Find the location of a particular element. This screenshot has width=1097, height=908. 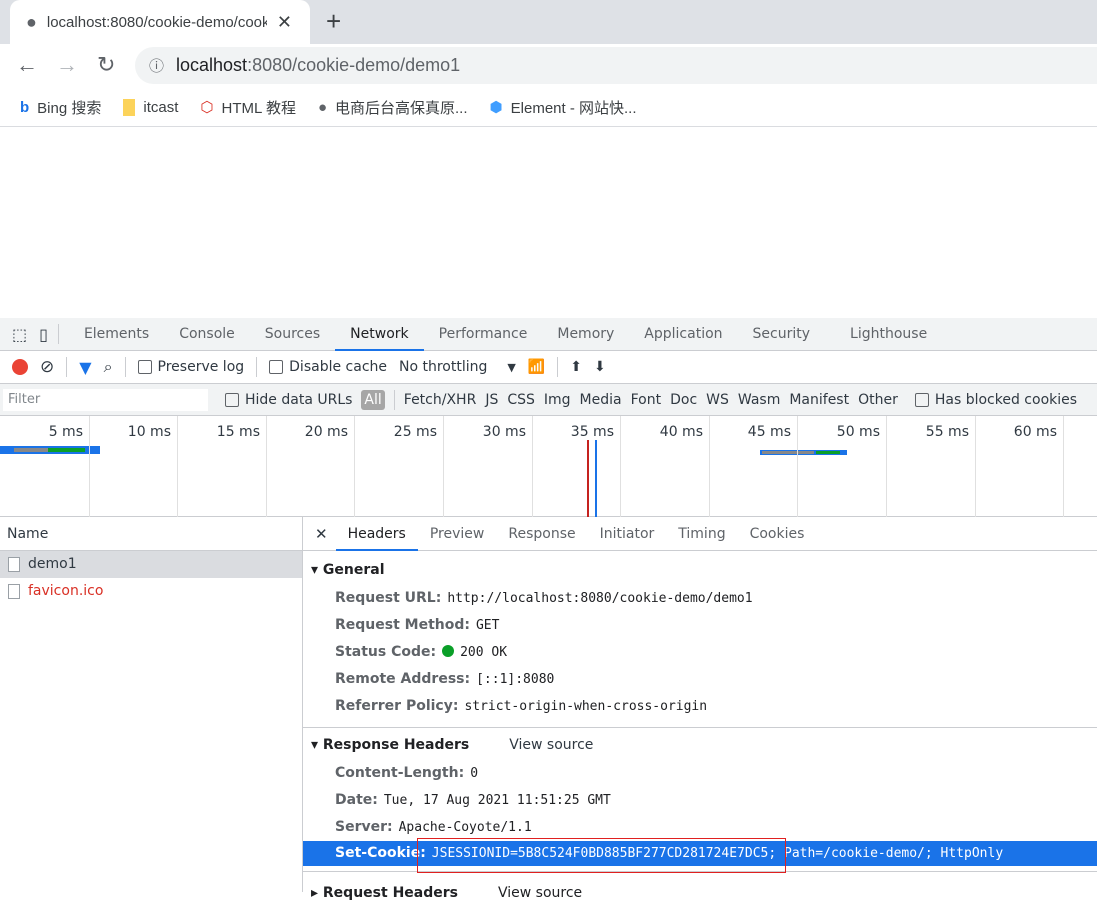

forward-icon: → is located at coordinates (67, 65).